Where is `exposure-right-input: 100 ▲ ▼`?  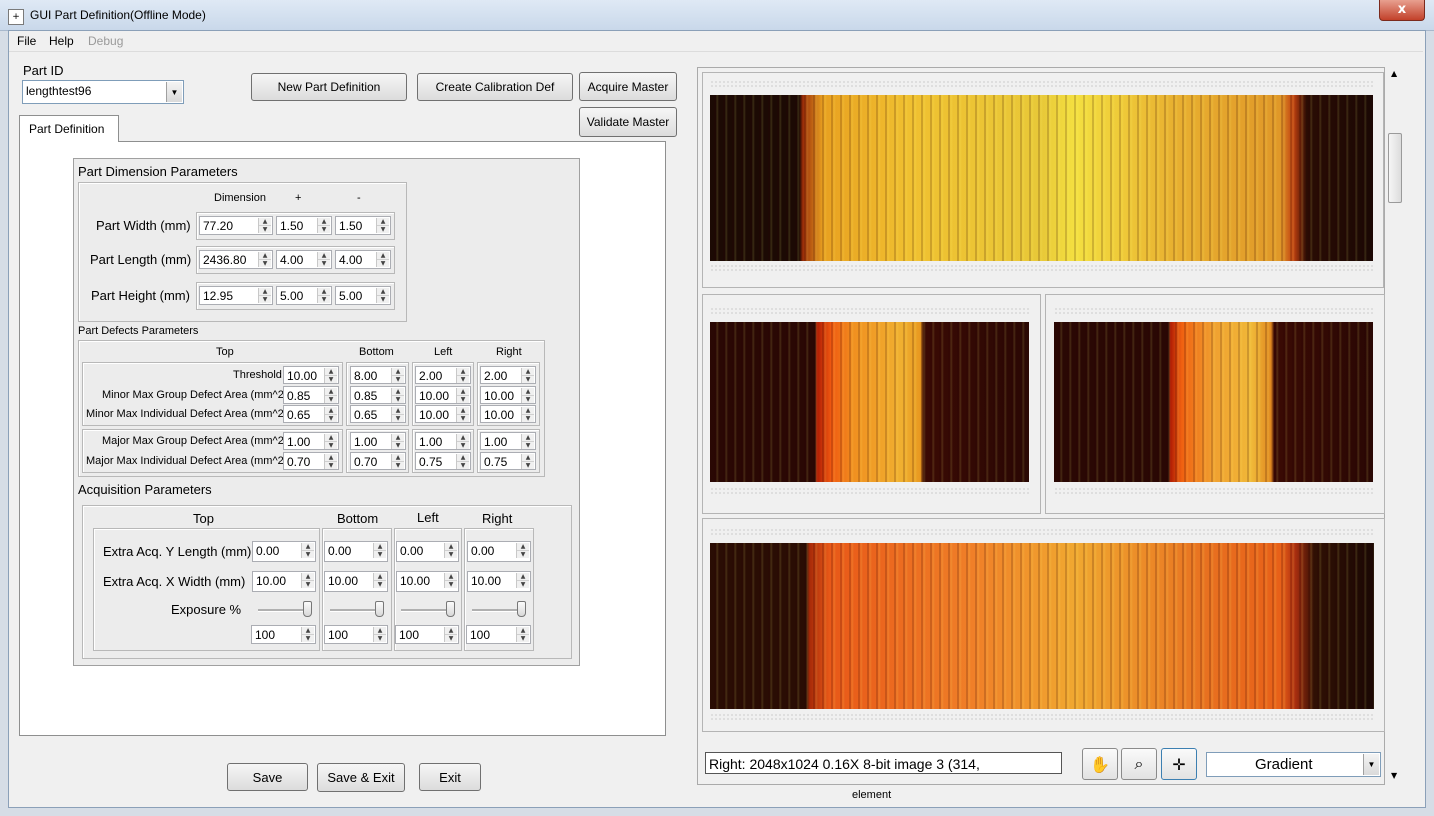
exposure-right-input: 100 ▲ ▼ is located at coordinates (498, 634).